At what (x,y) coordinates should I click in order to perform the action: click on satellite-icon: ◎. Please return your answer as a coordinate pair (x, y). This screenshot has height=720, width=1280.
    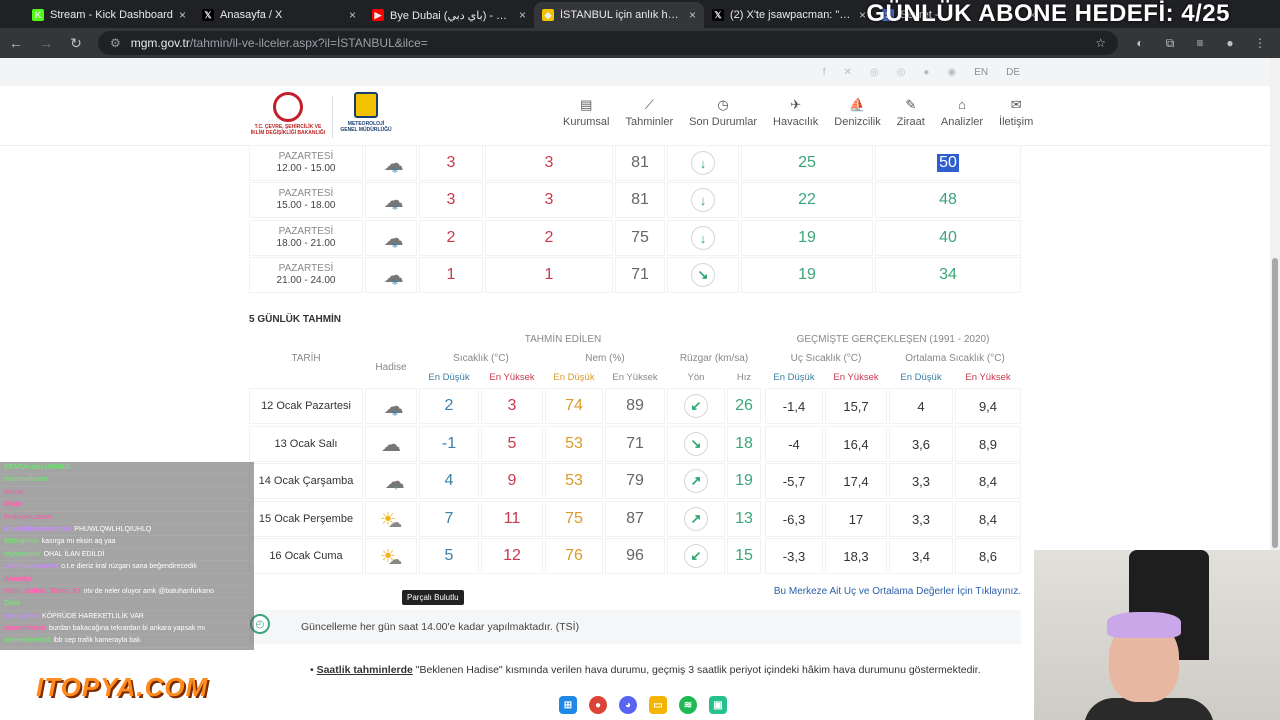
    Looking at the image, I should click on (901, 72).